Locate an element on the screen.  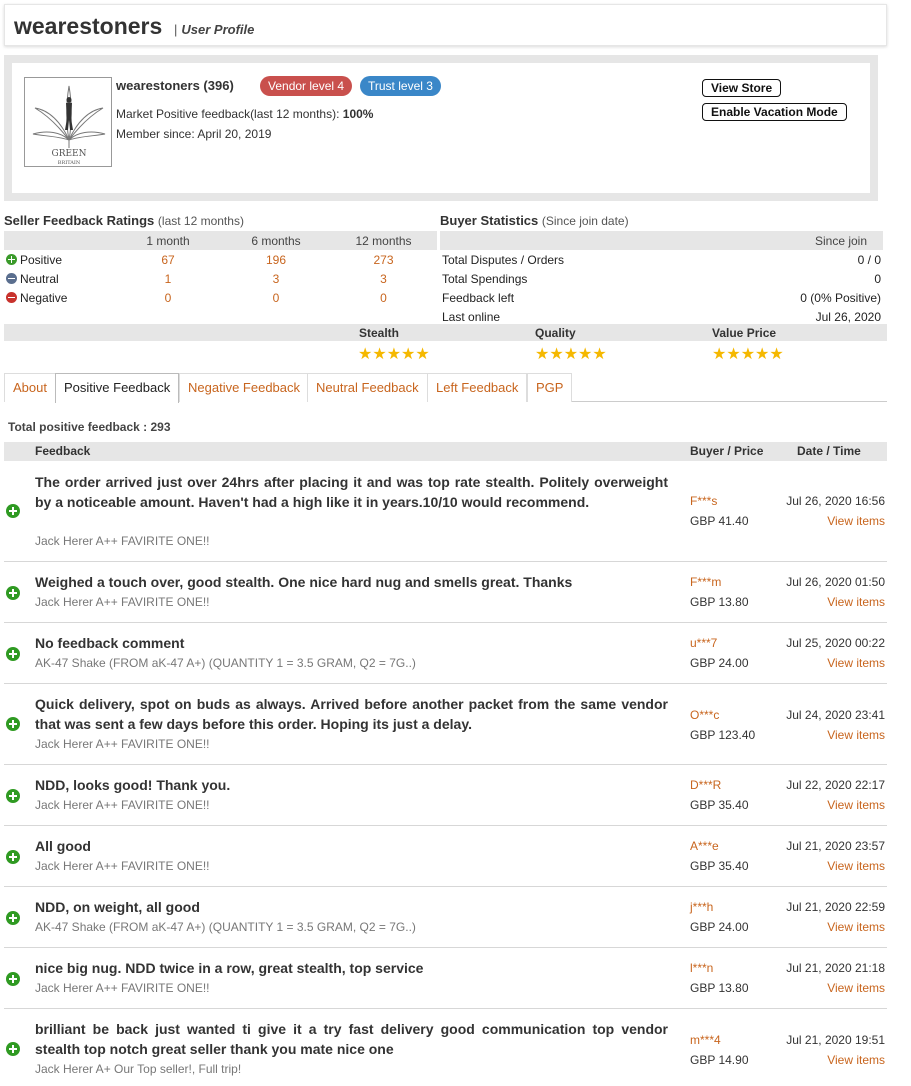
tab-about: About is located at coordinates (30, 387).